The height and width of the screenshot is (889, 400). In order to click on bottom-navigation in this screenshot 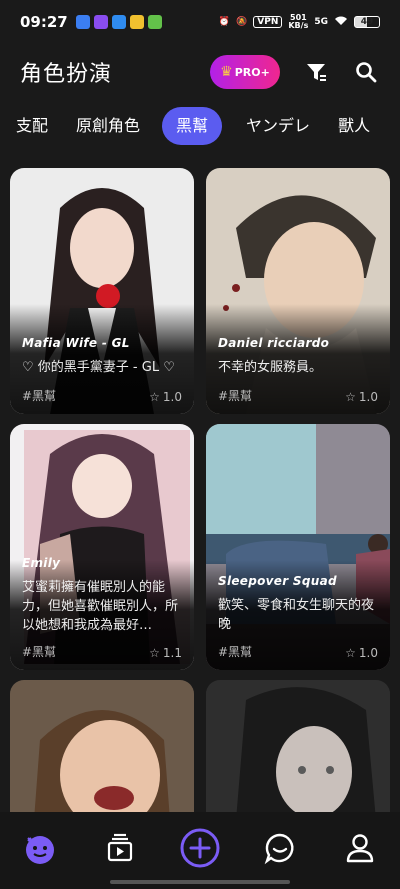, I will do `click(200, 850)`.